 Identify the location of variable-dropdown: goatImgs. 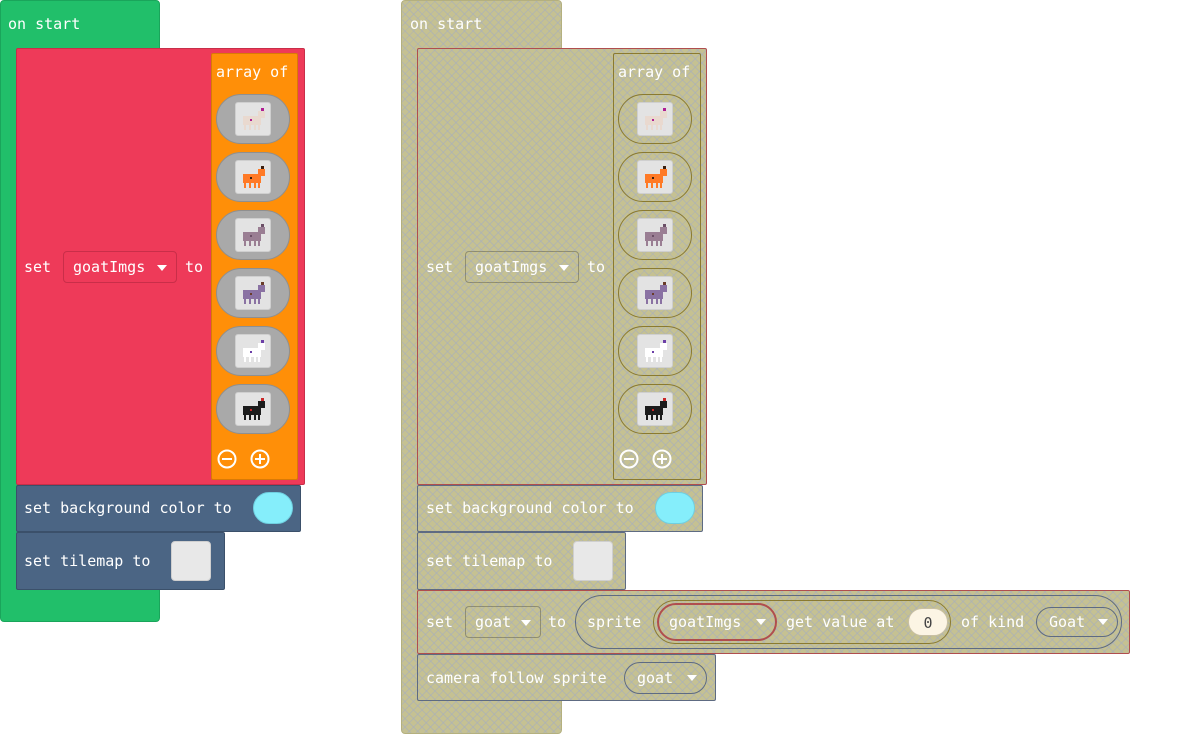
(120, 267).